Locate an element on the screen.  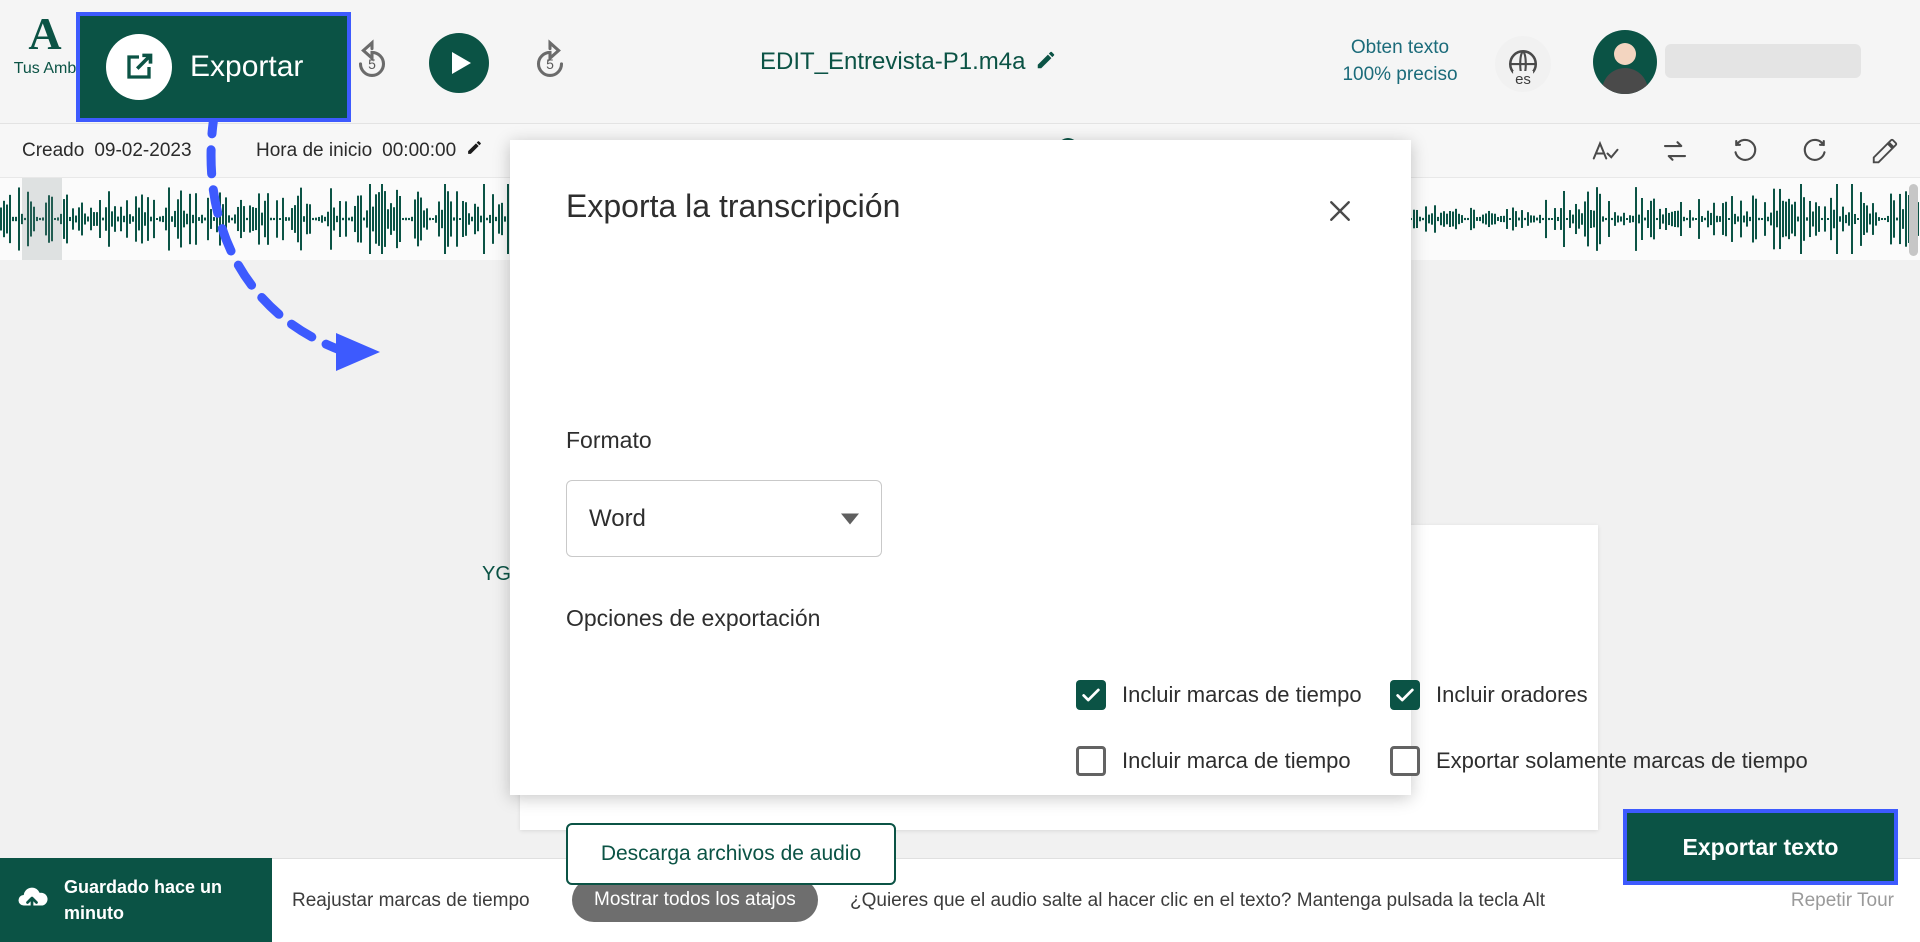
checkbox-include-speakers: Incluir oradores is located at coordinates (1489, 695).